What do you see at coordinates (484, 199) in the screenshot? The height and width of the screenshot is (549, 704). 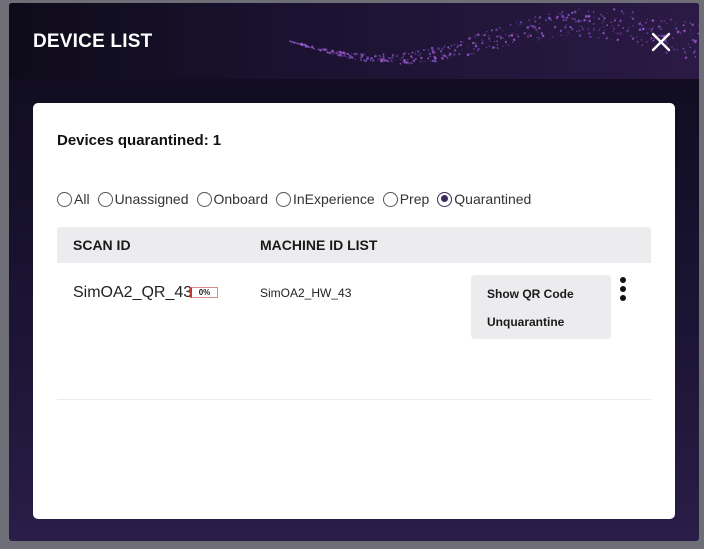 I see `filter-quarantined: Quarantined` at bounding box center [484, 199].